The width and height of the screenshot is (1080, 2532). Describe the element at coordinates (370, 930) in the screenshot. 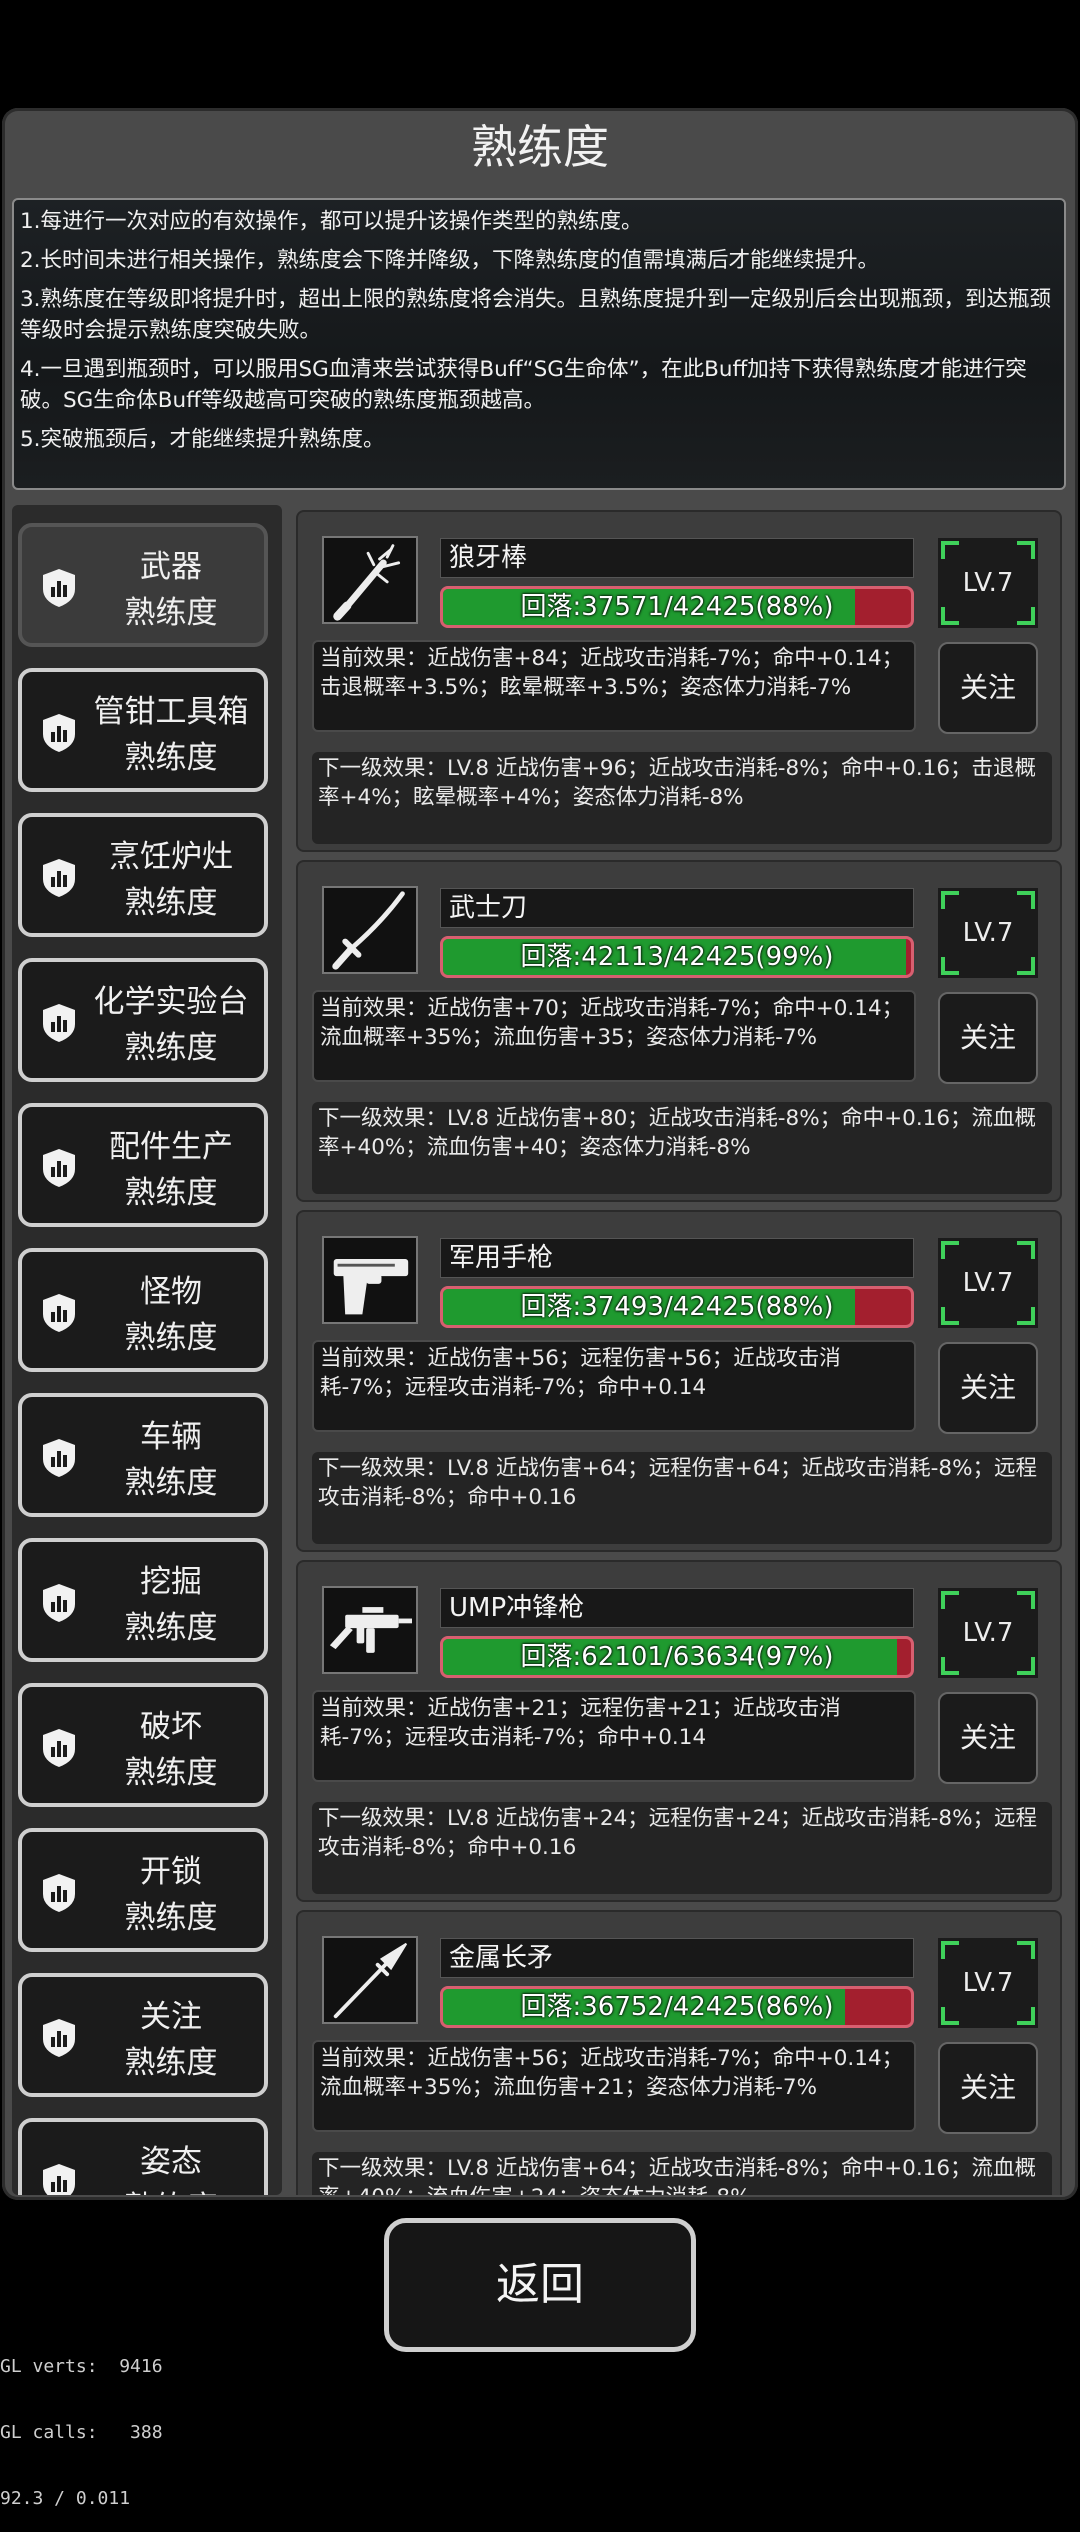

I see `katana-icon` at that location.